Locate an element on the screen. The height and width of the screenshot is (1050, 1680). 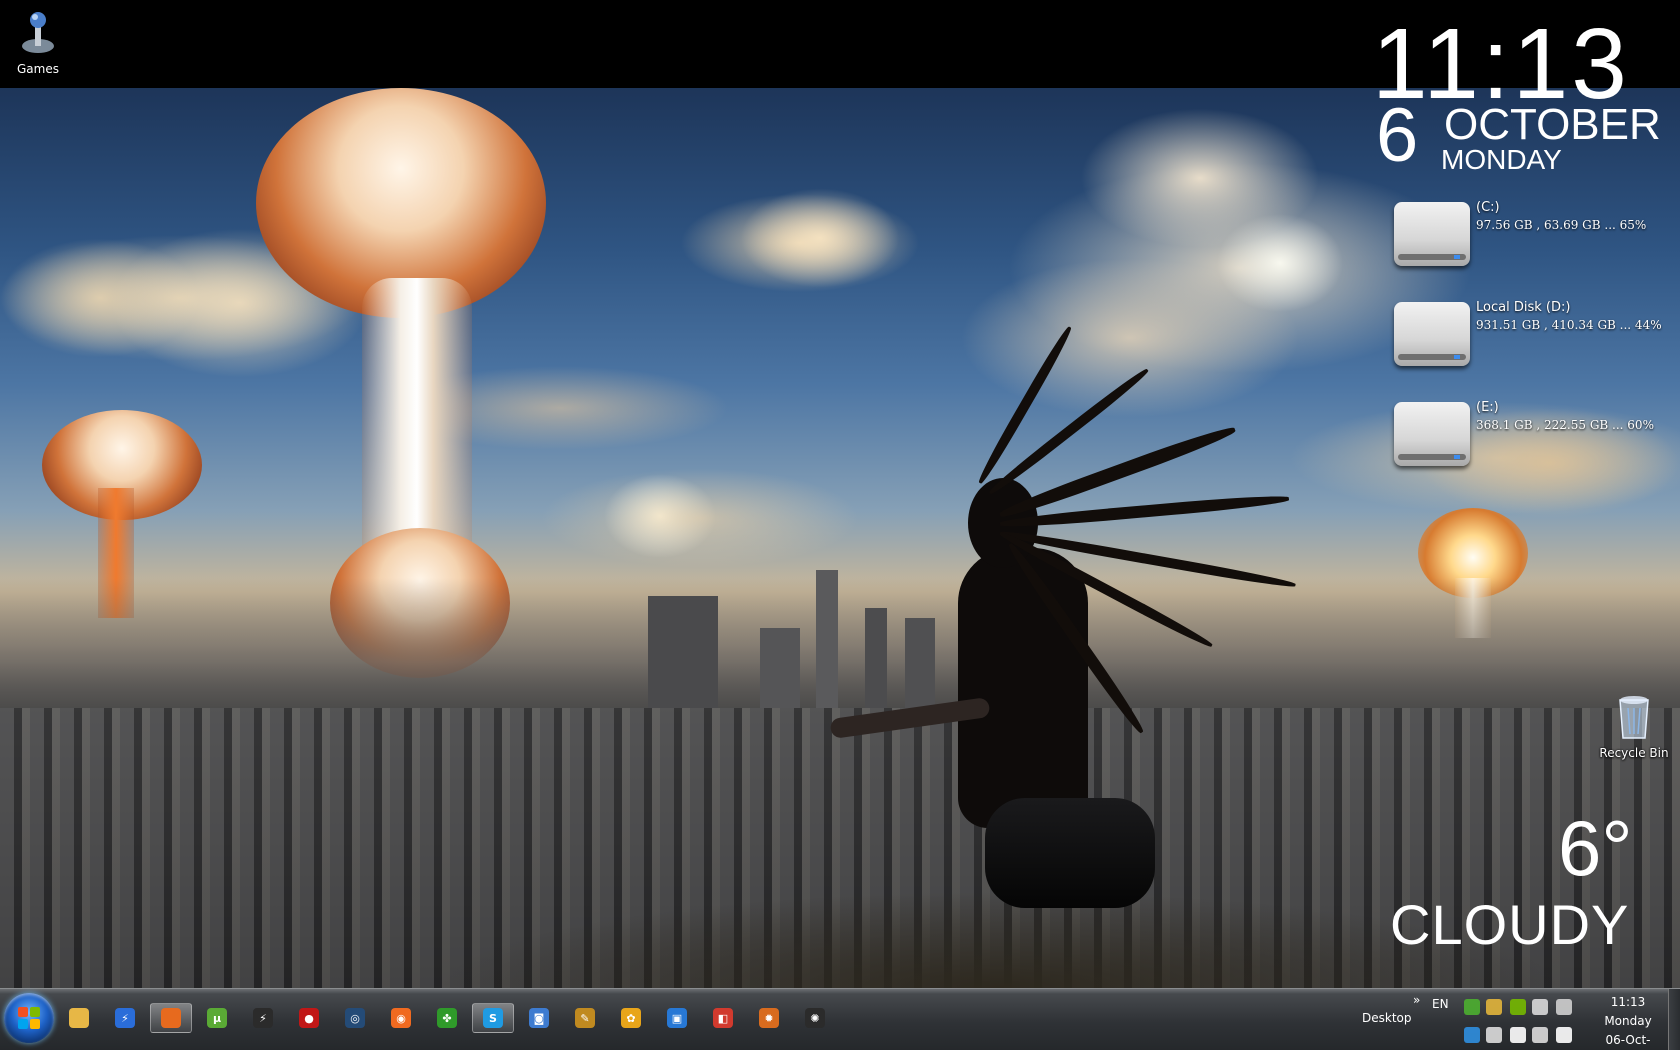
taskbar-app-origin: ◉ is located at coordinates (401, 1018).